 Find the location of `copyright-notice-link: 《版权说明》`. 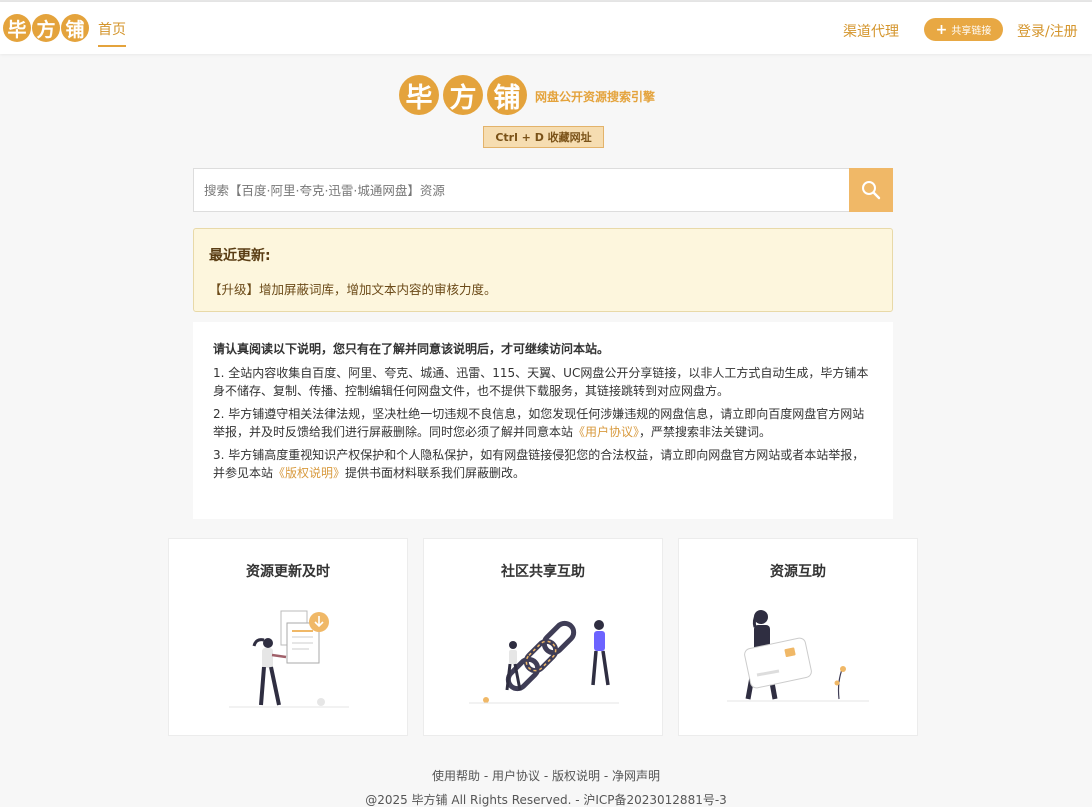

copyright-notice-link: 《版权说明》 is located at coordinates (309, 473).